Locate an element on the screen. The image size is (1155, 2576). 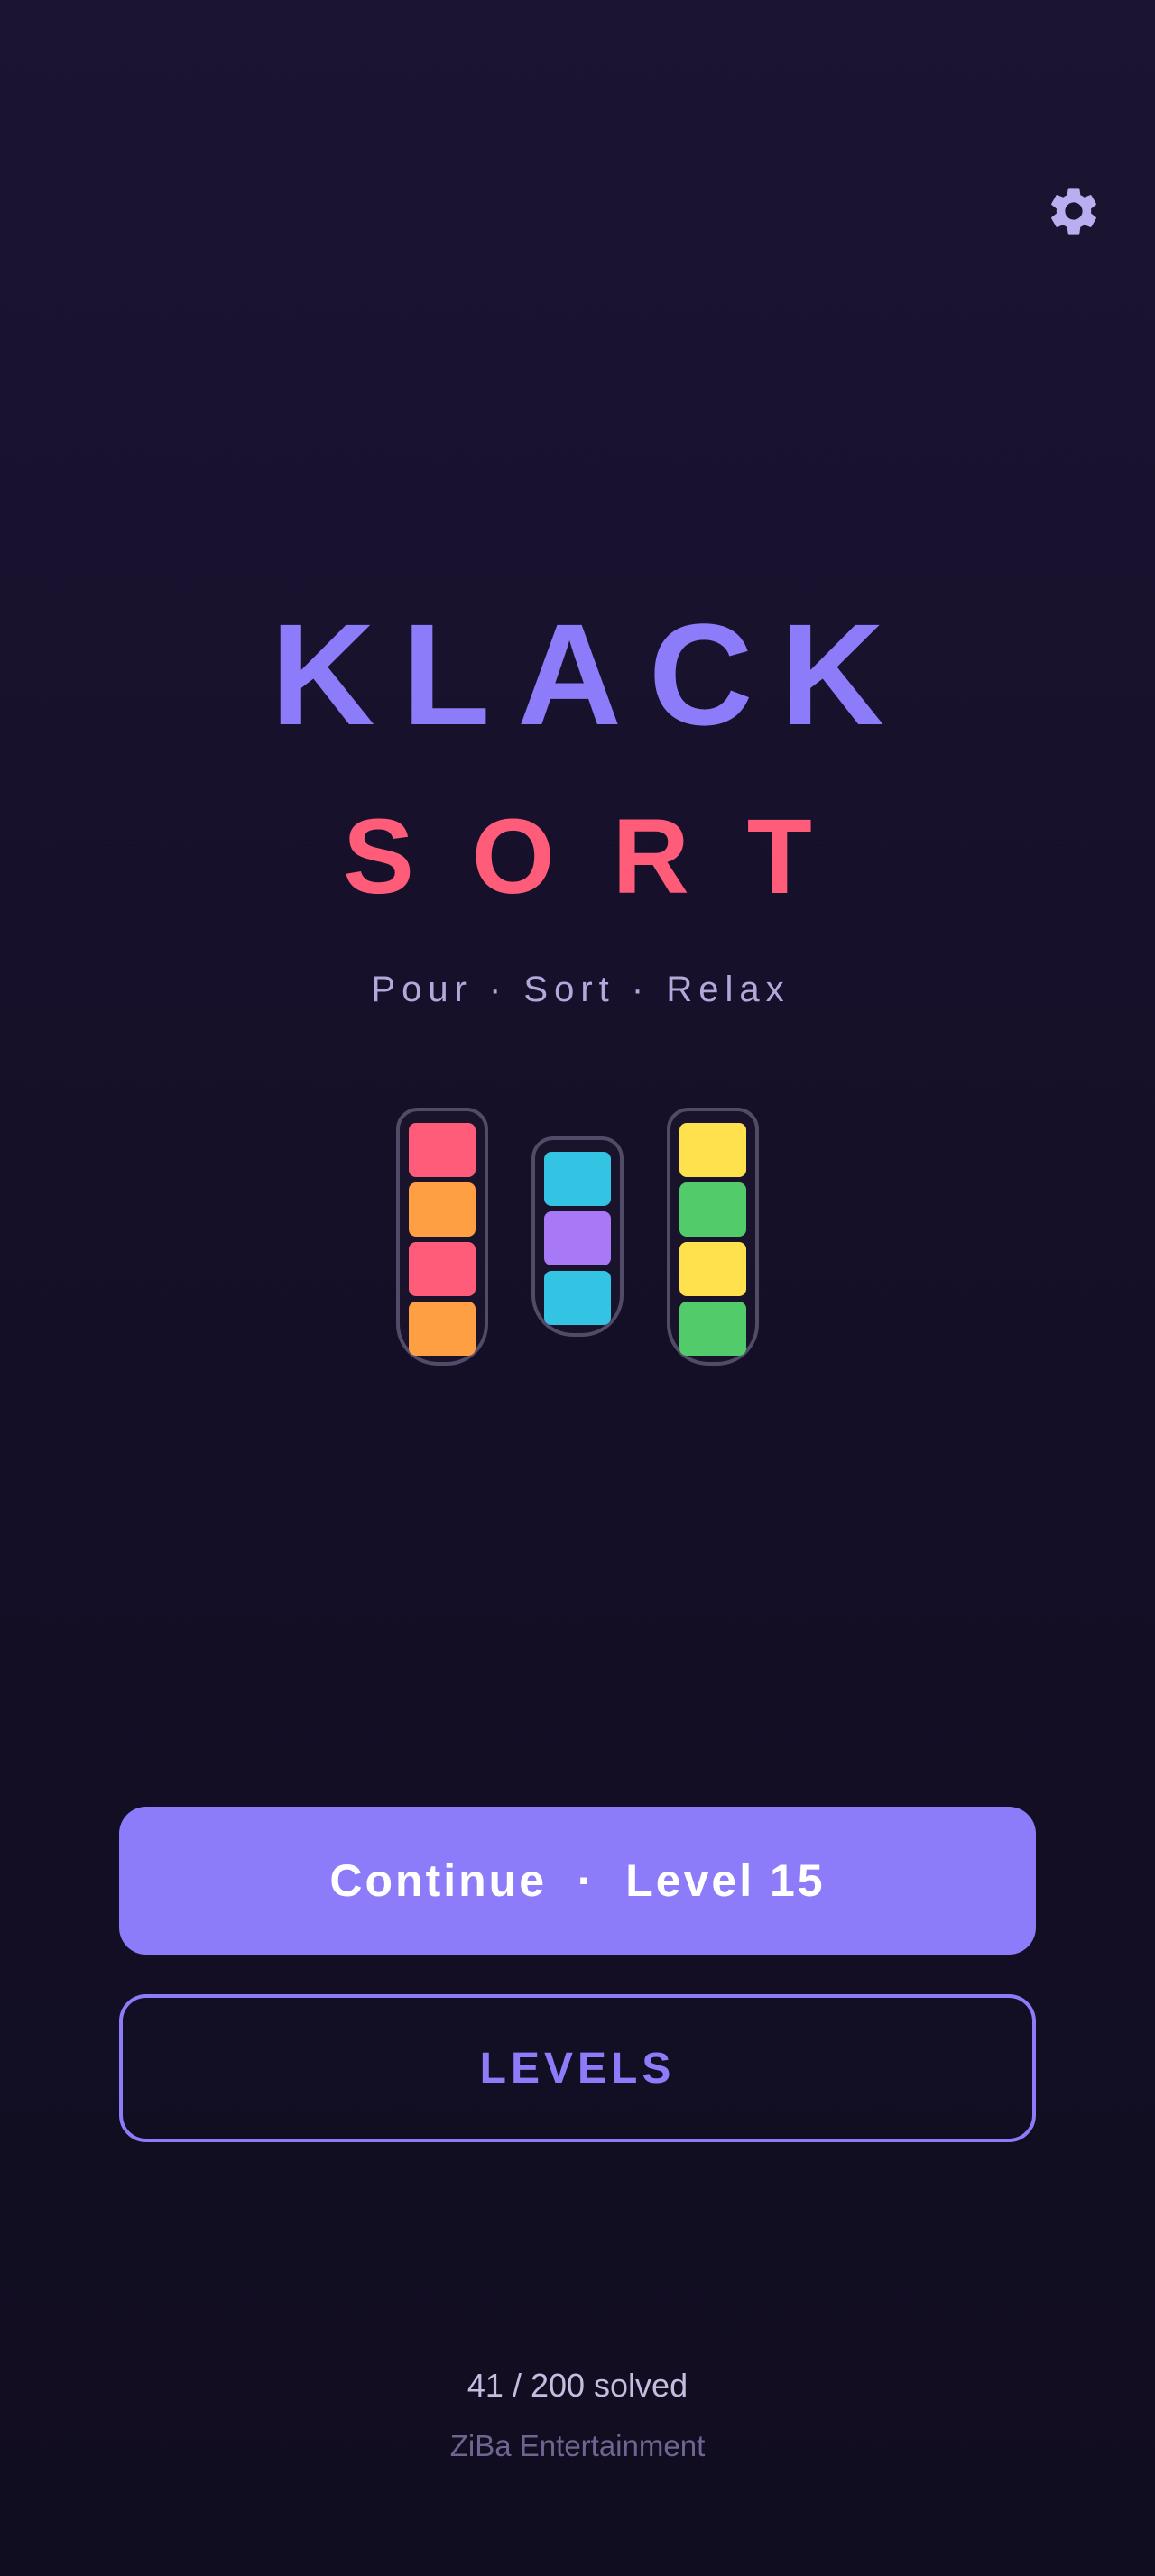
title-klack: KLACK is located at coordinates (591, 674).